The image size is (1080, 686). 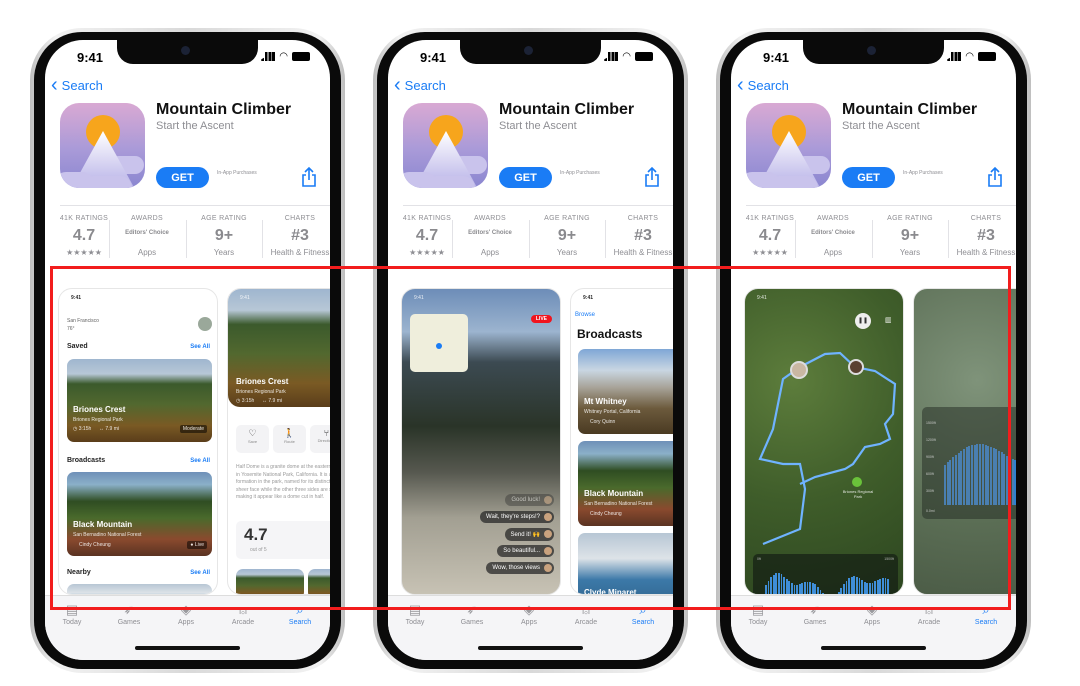 What do you see at coordinates (261, 392) in the screenshot?
I see `trail-park: Briones Regional Park` at bounding box center [261, 392].